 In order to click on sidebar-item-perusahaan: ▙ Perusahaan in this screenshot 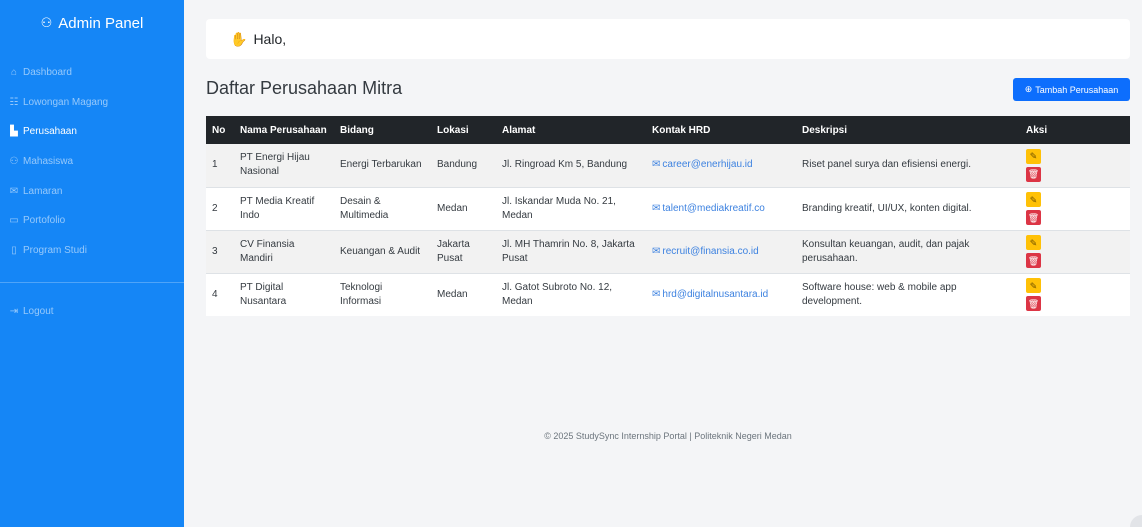, I will do `click(92, 132)`.